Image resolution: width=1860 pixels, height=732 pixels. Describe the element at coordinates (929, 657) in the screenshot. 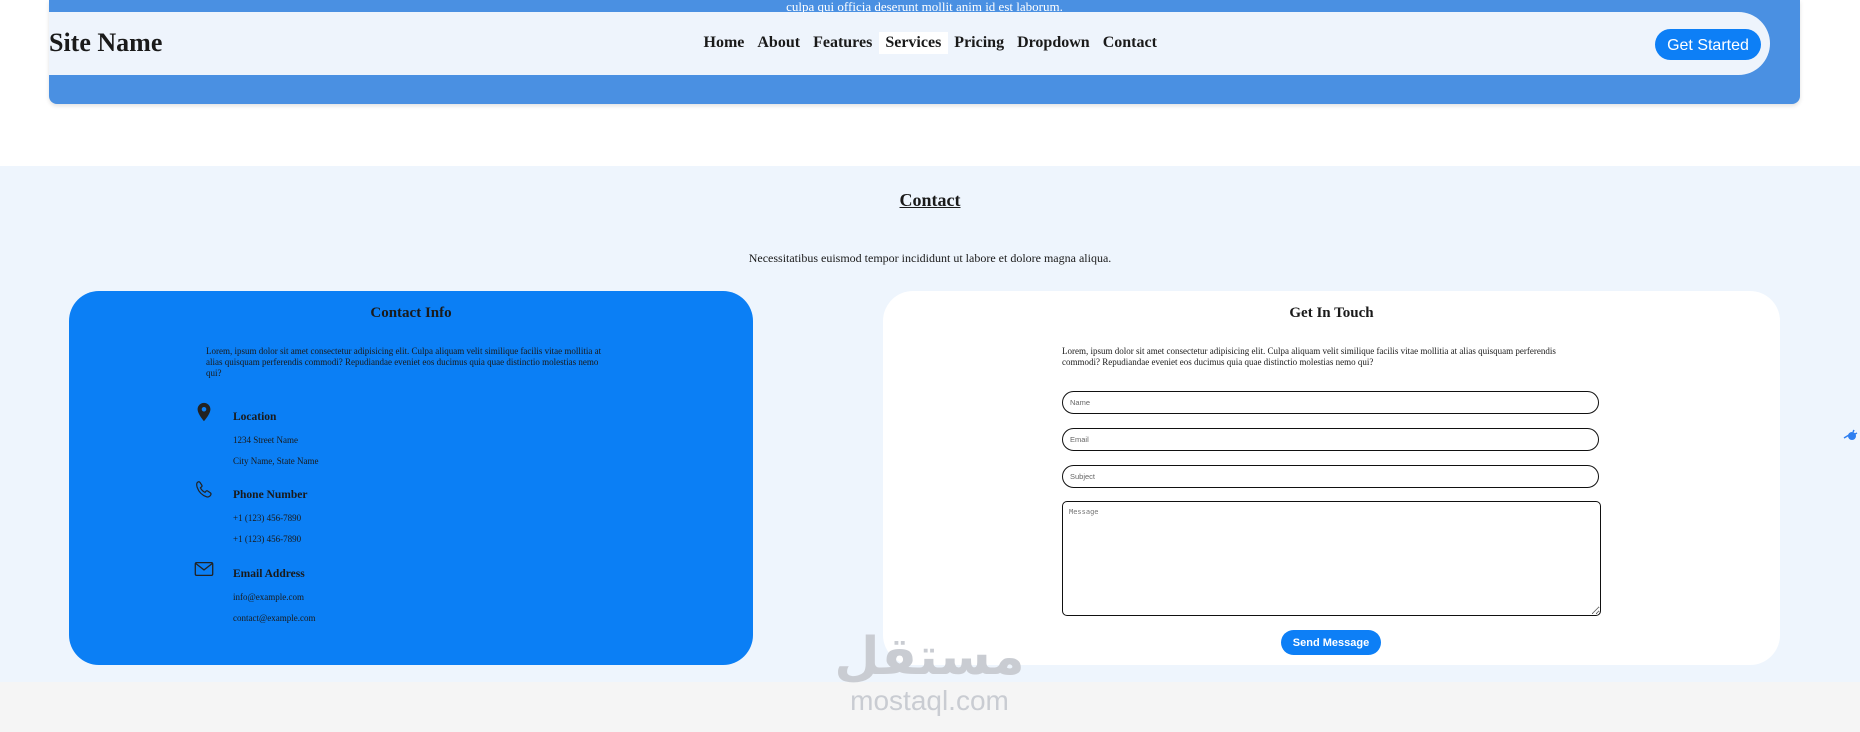

I see `watermark-arabic: مستقل` at that location.